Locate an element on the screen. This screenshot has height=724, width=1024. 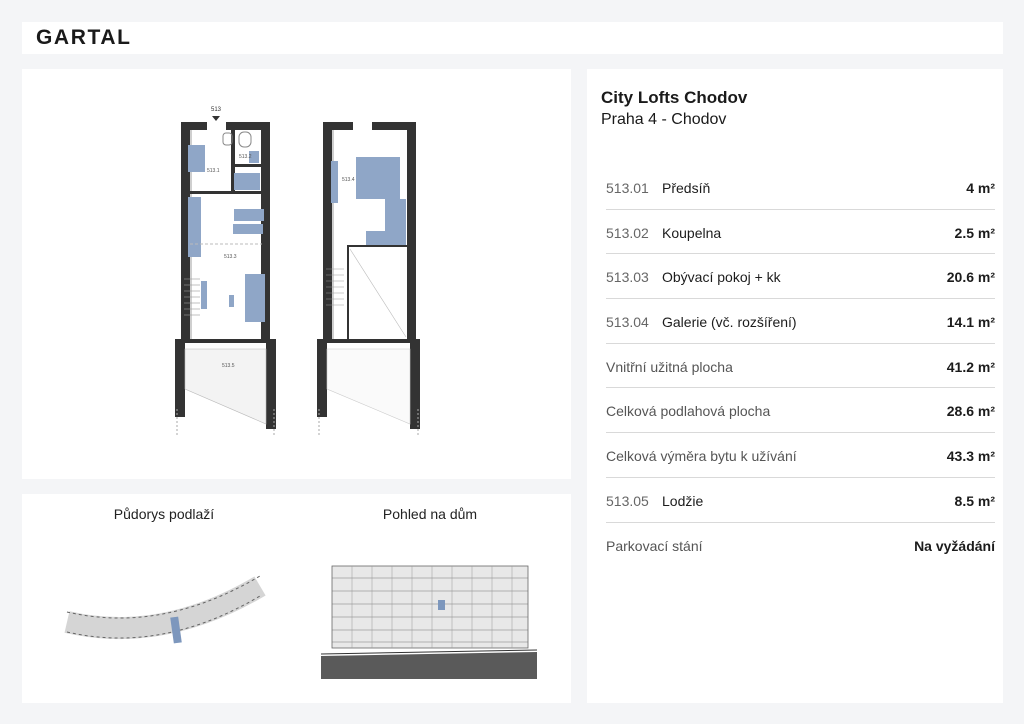
area-row: 513.04 Galerie (vč. rozšíření) 14.1 m² is located at coordinates (800, 321).